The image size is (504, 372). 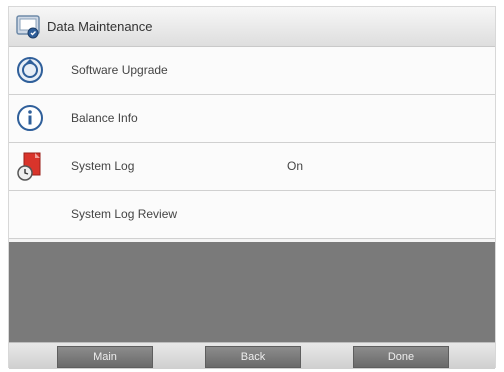 What do you see at coordinates (401, 357) in the screenshot?
I see `done-button: Done` at bounding box center [401, 357].